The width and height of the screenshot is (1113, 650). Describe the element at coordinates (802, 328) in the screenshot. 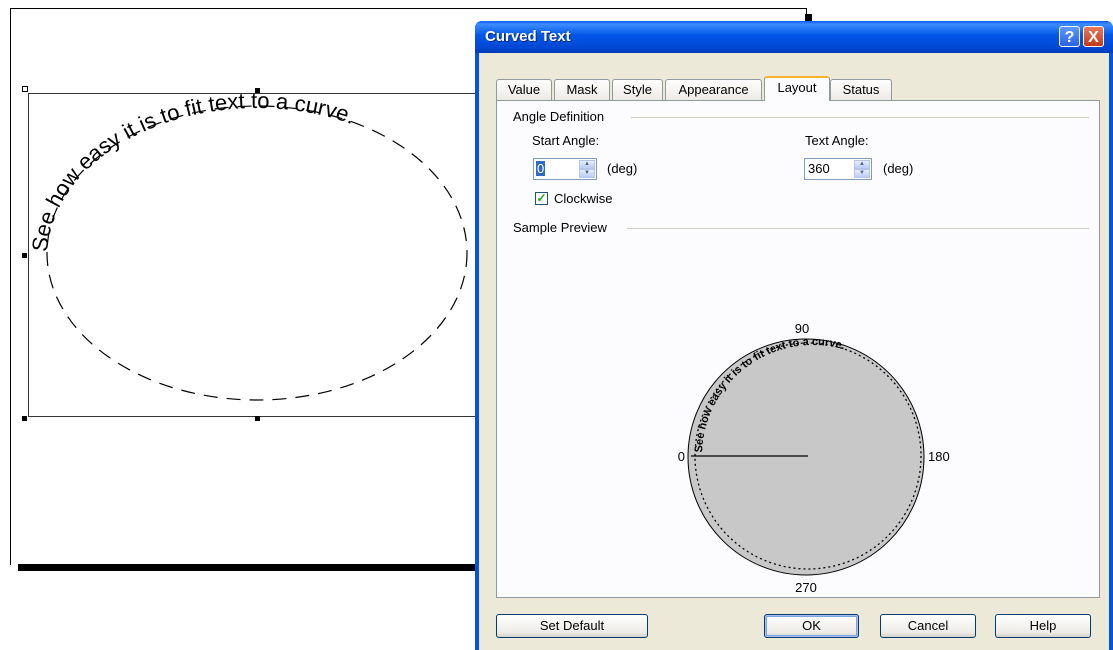

I see `dial-label-top: 90` at that location.